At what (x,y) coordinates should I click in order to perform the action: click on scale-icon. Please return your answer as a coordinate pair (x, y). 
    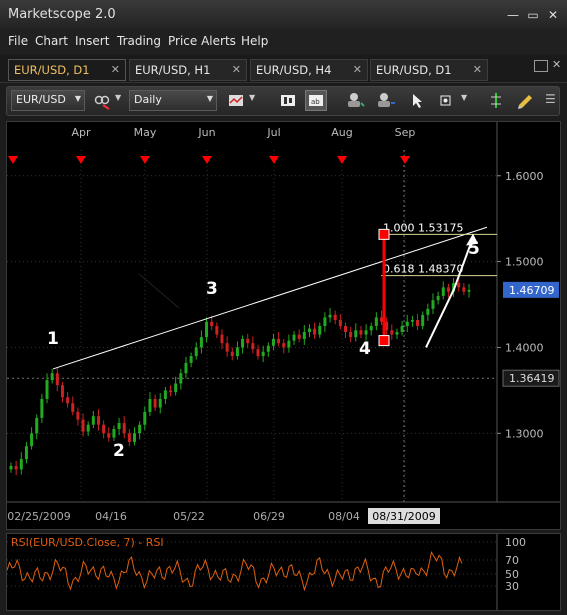
    Looking at the image, I should click on (496, 100).